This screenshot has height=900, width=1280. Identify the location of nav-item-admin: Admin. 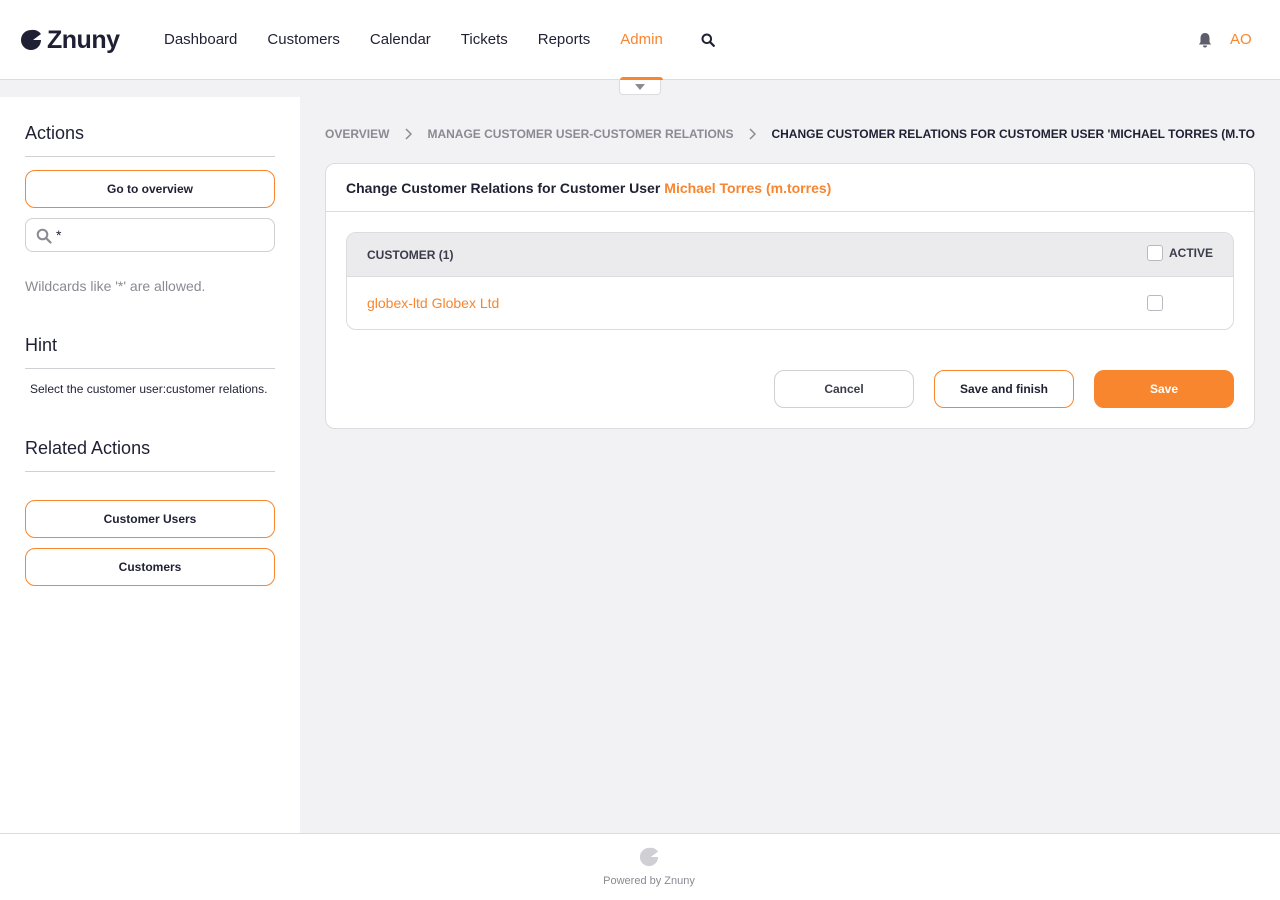
(641, 40).